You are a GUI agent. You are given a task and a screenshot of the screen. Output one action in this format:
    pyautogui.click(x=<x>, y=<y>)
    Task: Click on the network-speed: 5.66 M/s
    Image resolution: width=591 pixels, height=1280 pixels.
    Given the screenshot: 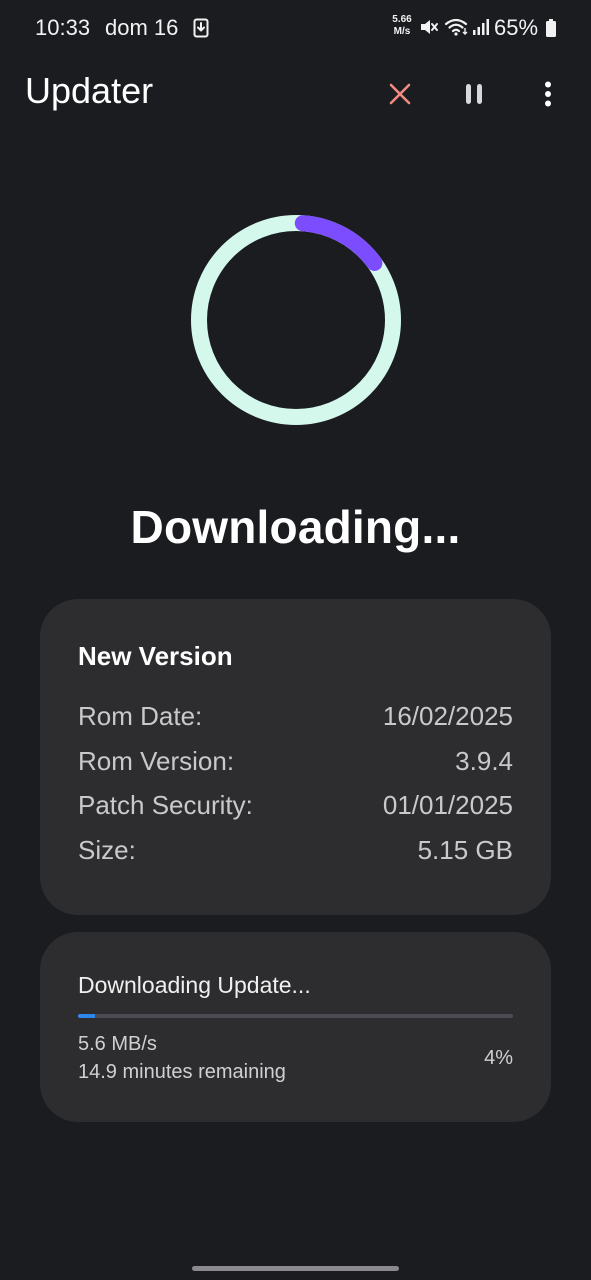 What is the action you would take?
    pyautogui.click(x=402, y=26)
    